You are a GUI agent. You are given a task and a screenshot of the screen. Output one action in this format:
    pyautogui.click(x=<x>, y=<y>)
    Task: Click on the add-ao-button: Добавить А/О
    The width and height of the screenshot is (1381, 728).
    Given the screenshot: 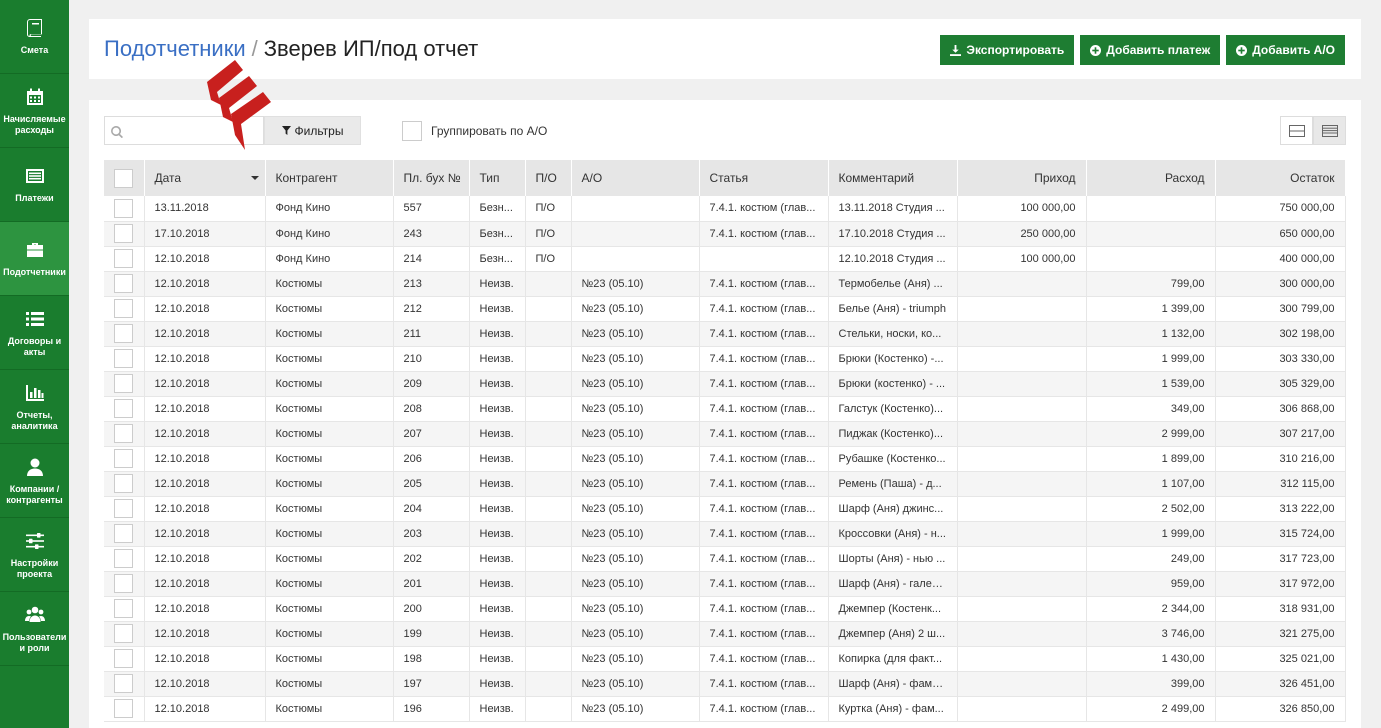 What is the action you would take?
    pyautogui.click(x=1285, y=50)
    